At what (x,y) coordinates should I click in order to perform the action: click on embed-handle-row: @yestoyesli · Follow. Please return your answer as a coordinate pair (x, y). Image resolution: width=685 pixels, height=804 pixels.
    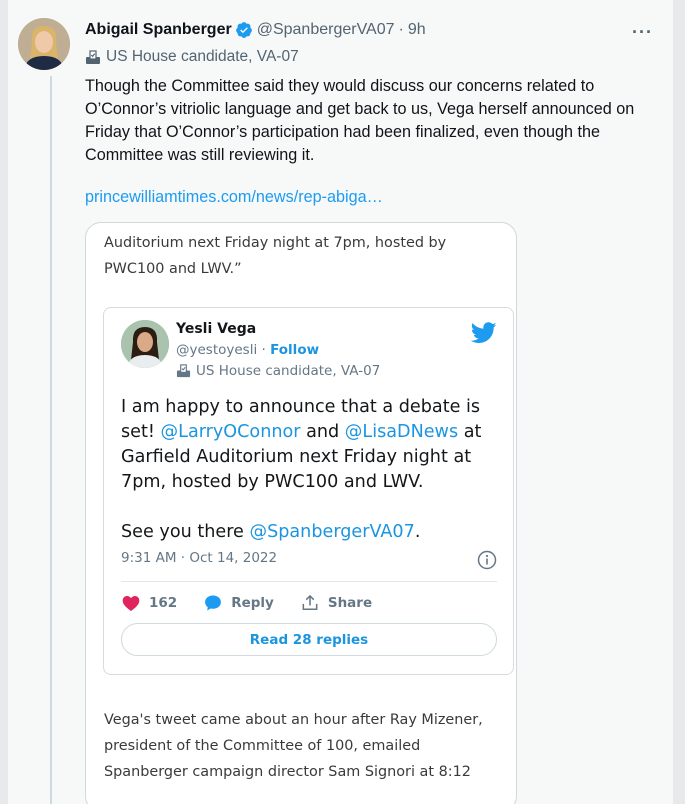
    Looking at the image, I should click on (247, 350).